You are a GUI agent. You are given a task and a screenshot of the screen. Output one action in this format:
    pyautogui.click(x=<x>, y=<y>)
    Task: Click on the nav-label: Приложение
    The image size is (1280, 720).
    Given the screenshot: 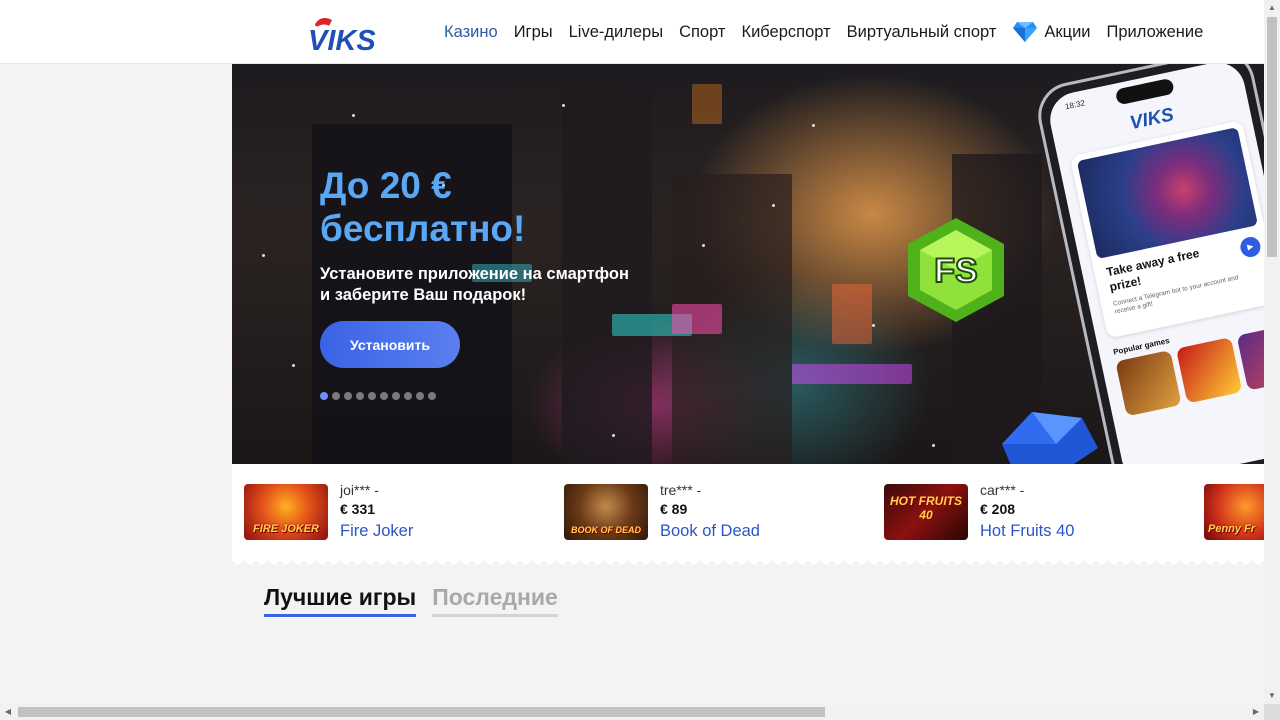 What is the action you would take?
    pyautogui.click(x=1155, y=31)
    